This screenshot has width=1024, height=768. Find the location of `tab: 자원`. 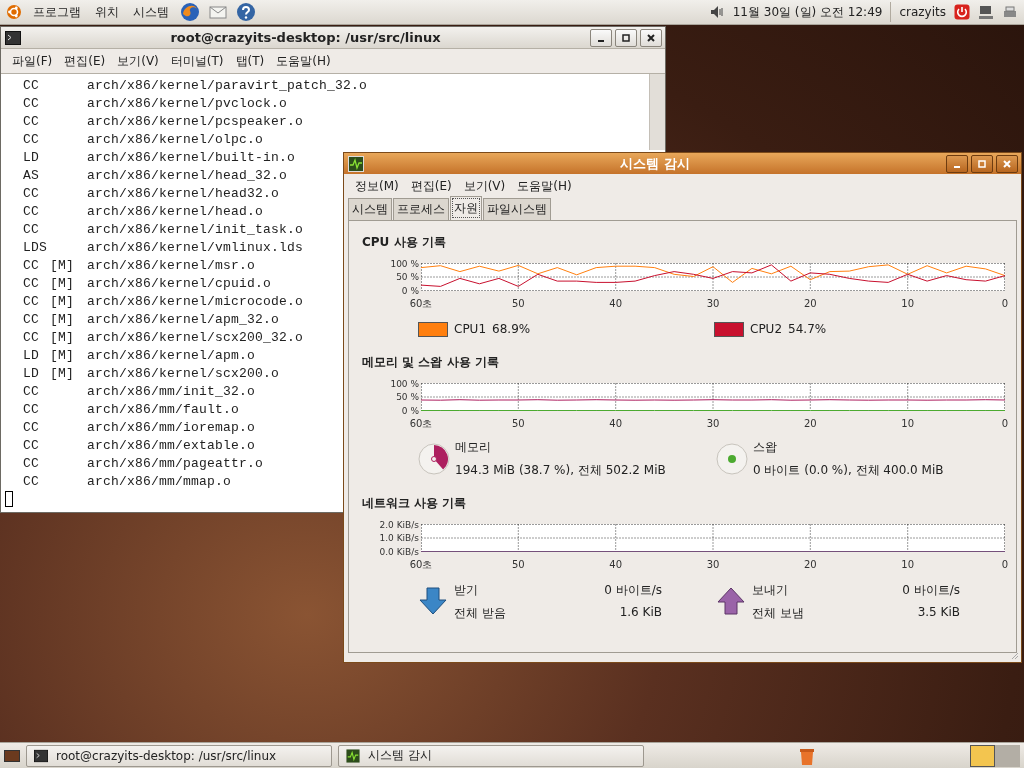

tab: 자원 is located at coordinates (466, 208).